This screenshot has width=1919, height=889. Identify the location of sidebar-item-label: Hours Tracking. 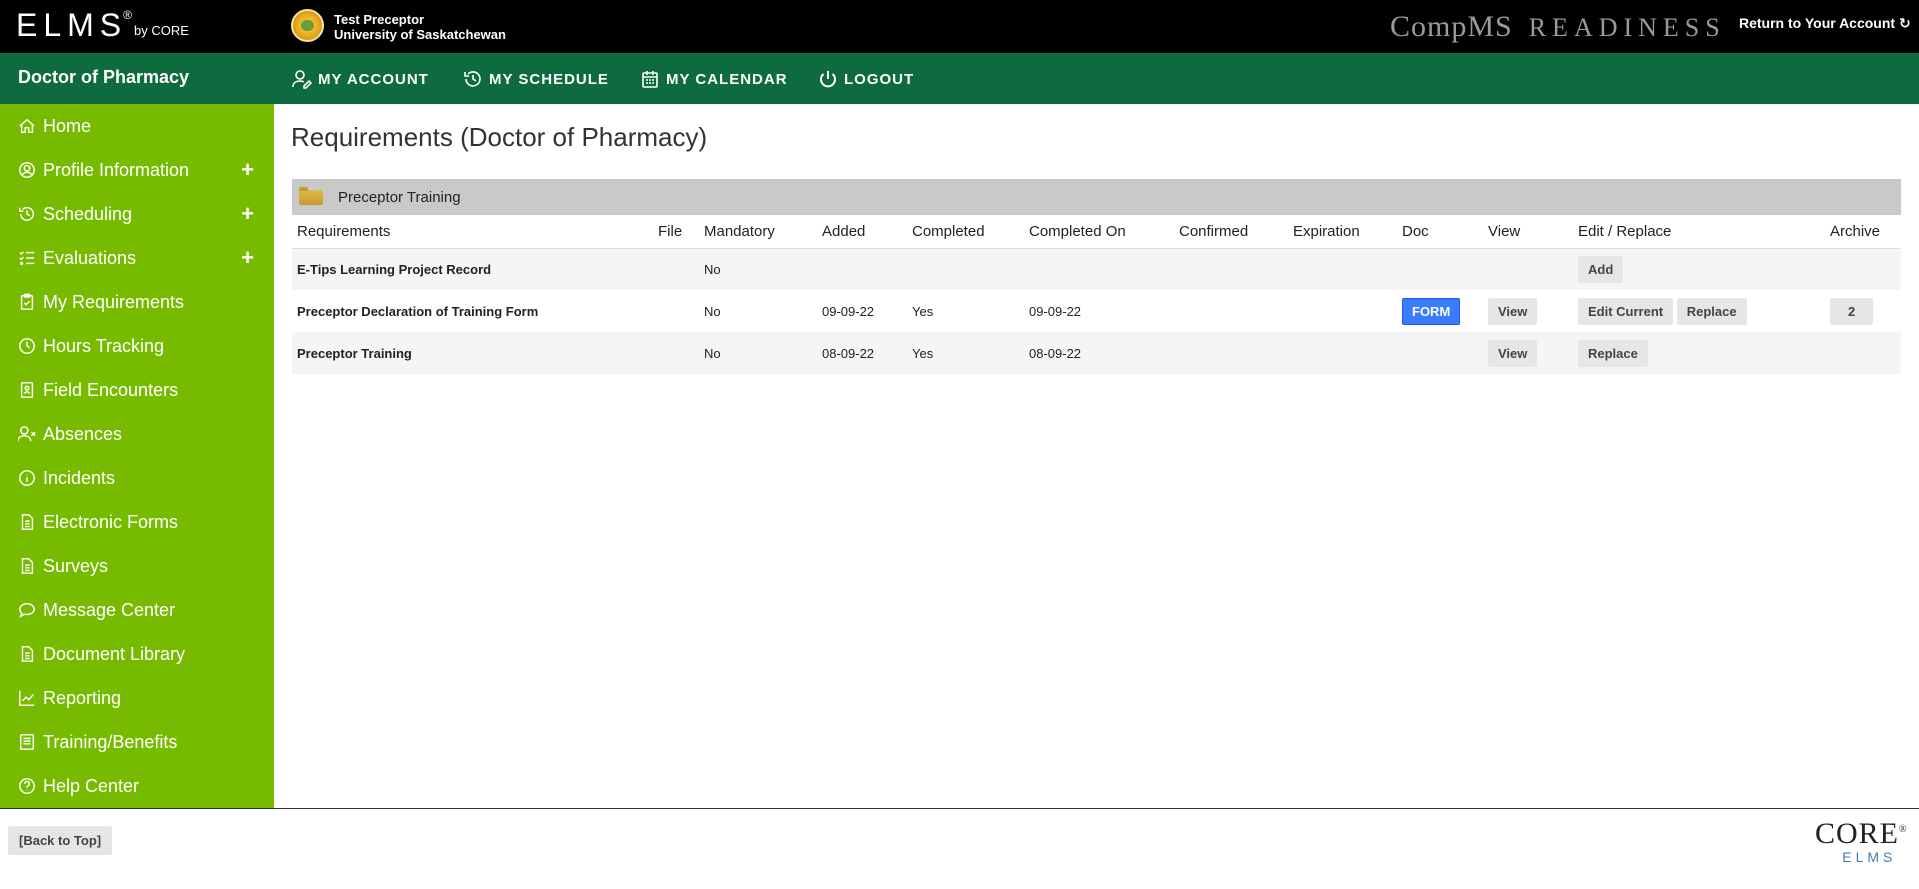
(104, 345).